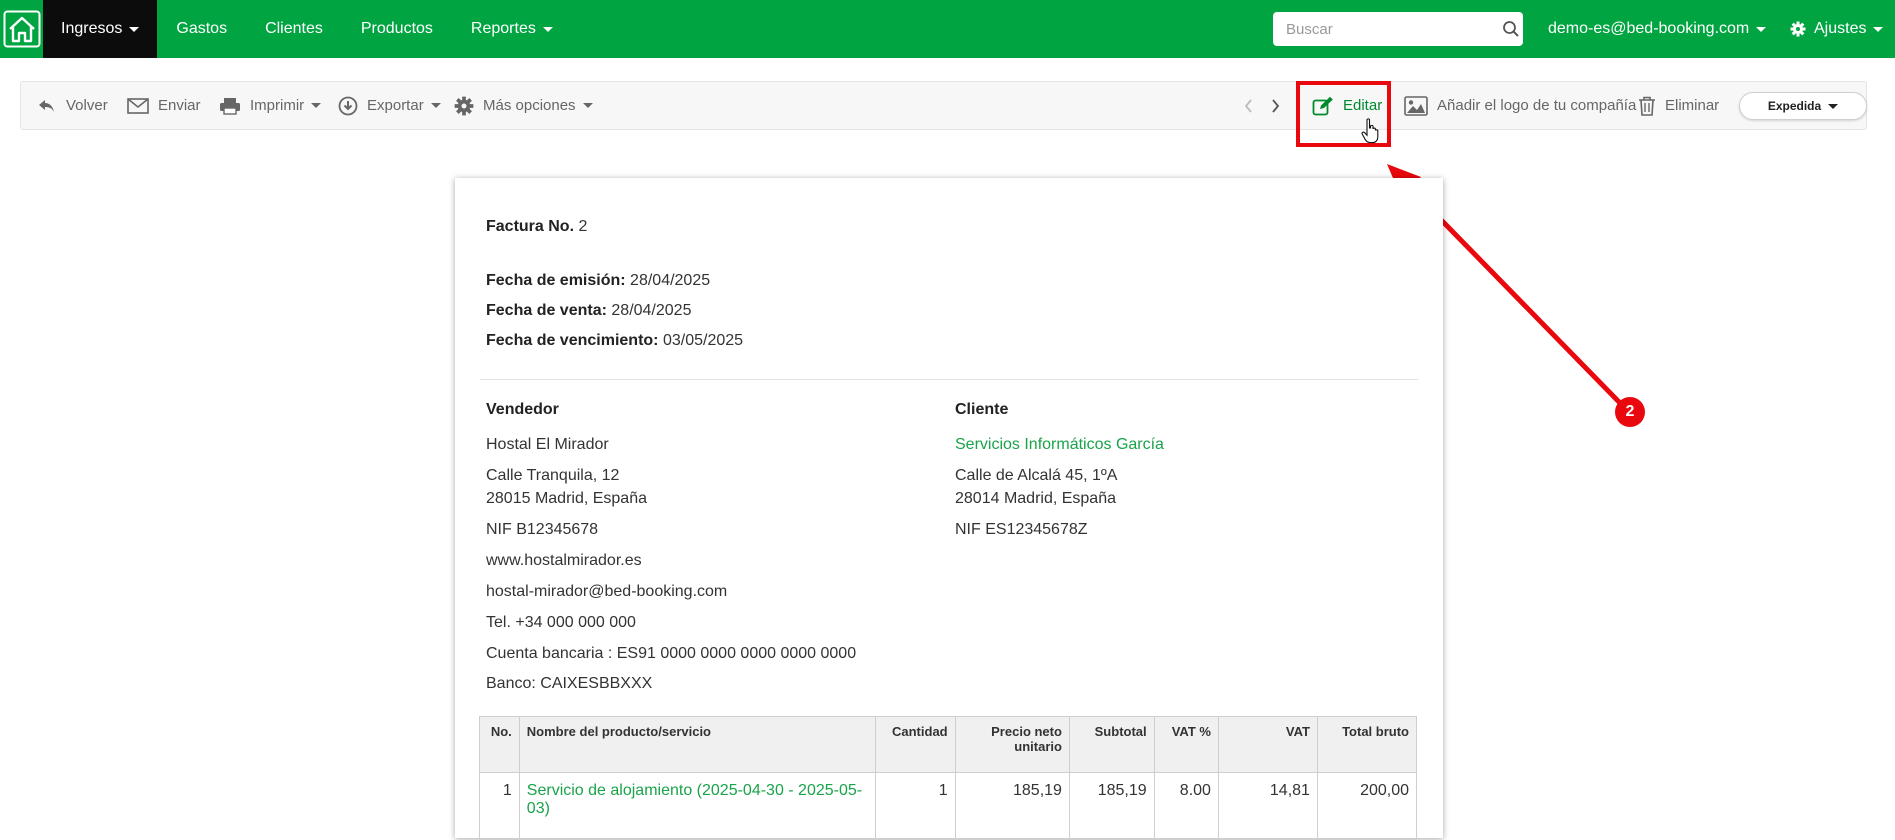 The image size is (1895, 840). What do you see at coordinates (982, 409) in the screenshot?
I see `client-heading: Cliente` at bounding box center [982, 409].